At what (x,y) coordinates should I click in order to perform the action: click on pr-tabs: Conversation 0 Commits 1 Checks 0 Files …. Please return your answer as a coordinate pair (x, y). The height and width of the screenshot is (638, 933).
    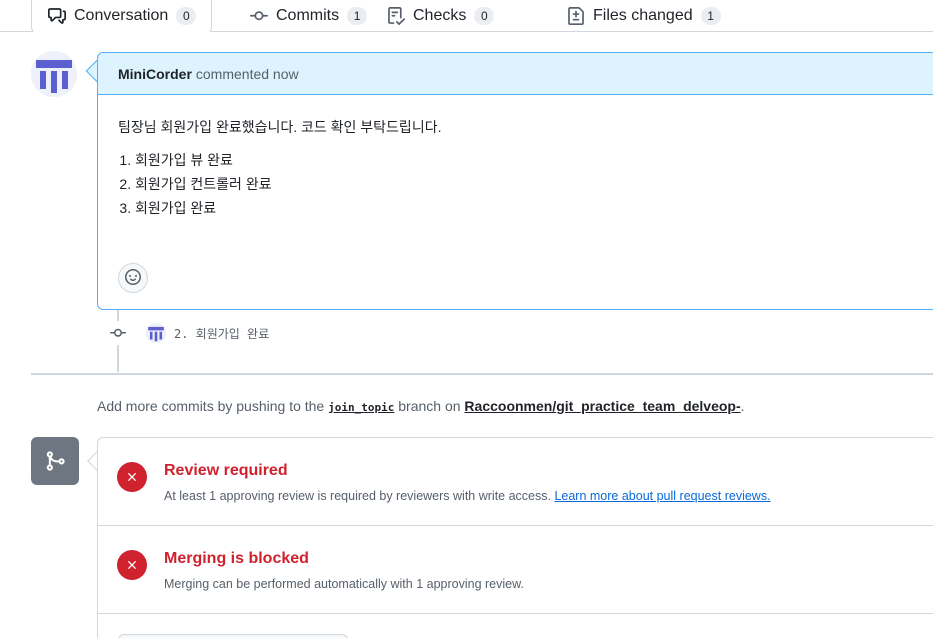
    Looking at the image, I should click on (466, 16).